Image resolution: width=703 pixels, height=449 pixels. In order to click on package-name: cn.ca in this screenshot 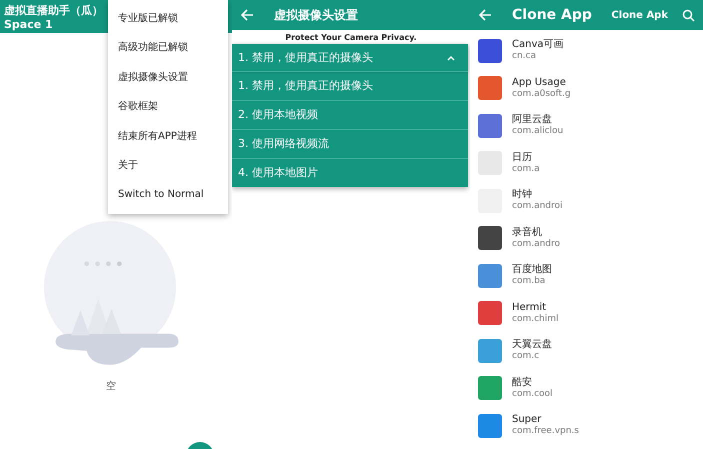, I will do `click(524, 56)`.